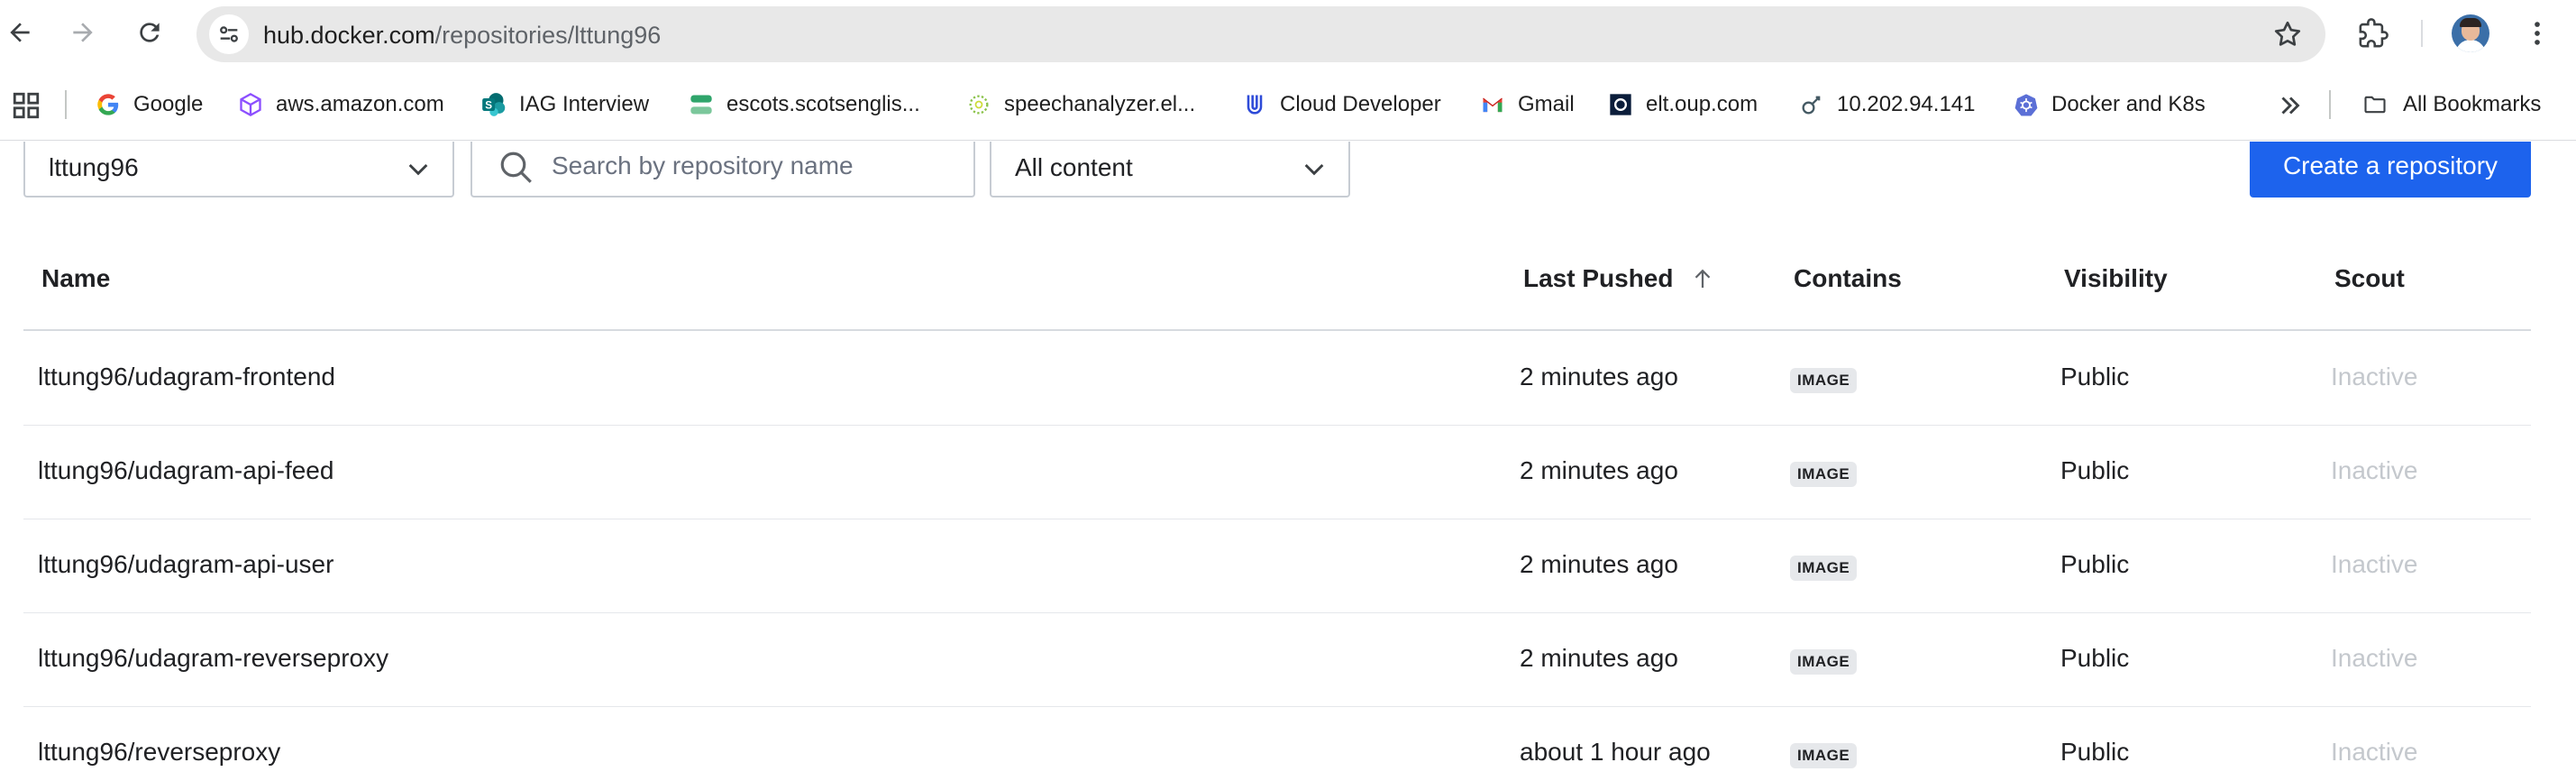  What do you see at coordinates (516, 167) in the screenshot?
I see `search-icon` at bounding box center [516, 167].